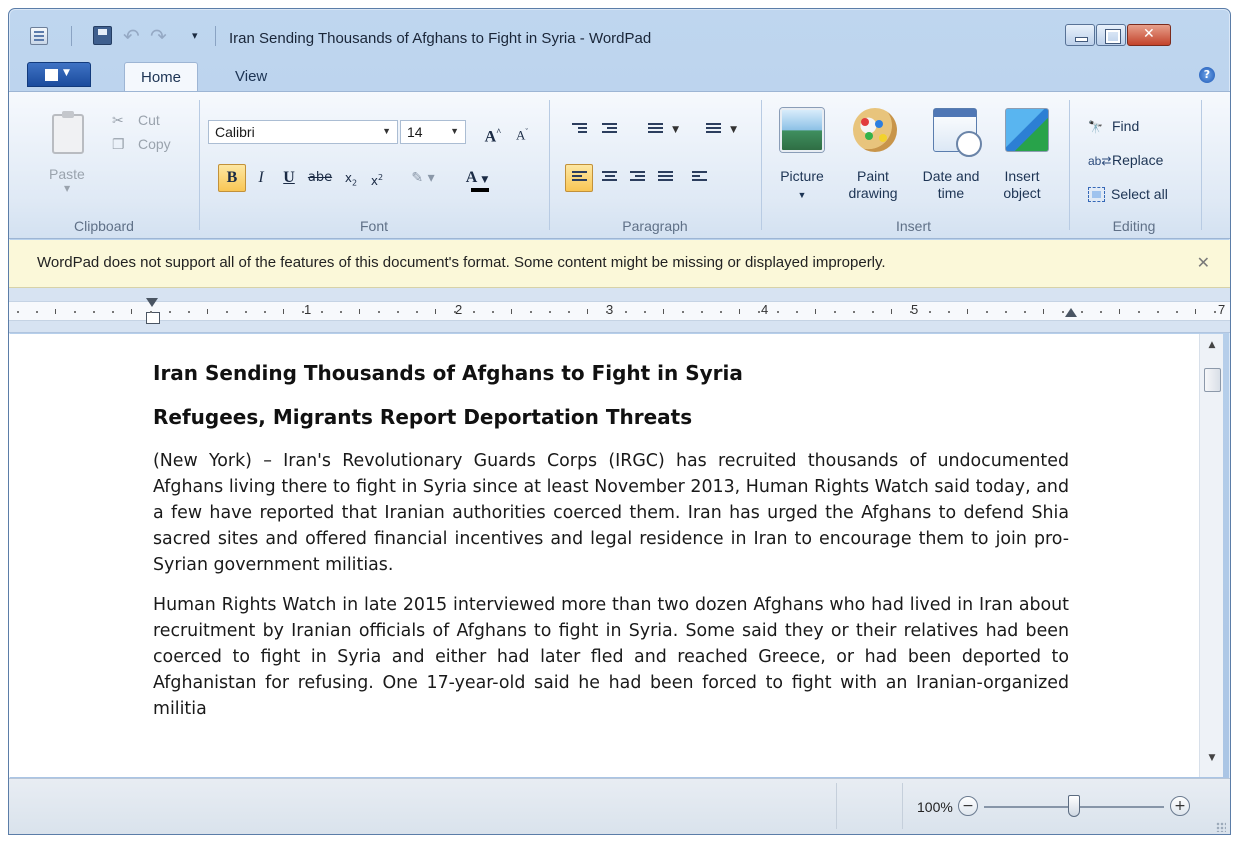  What do you see at coordinates (68, 132) in the screenshot?
I see `paste-icon` at bounding box center [68, 132].